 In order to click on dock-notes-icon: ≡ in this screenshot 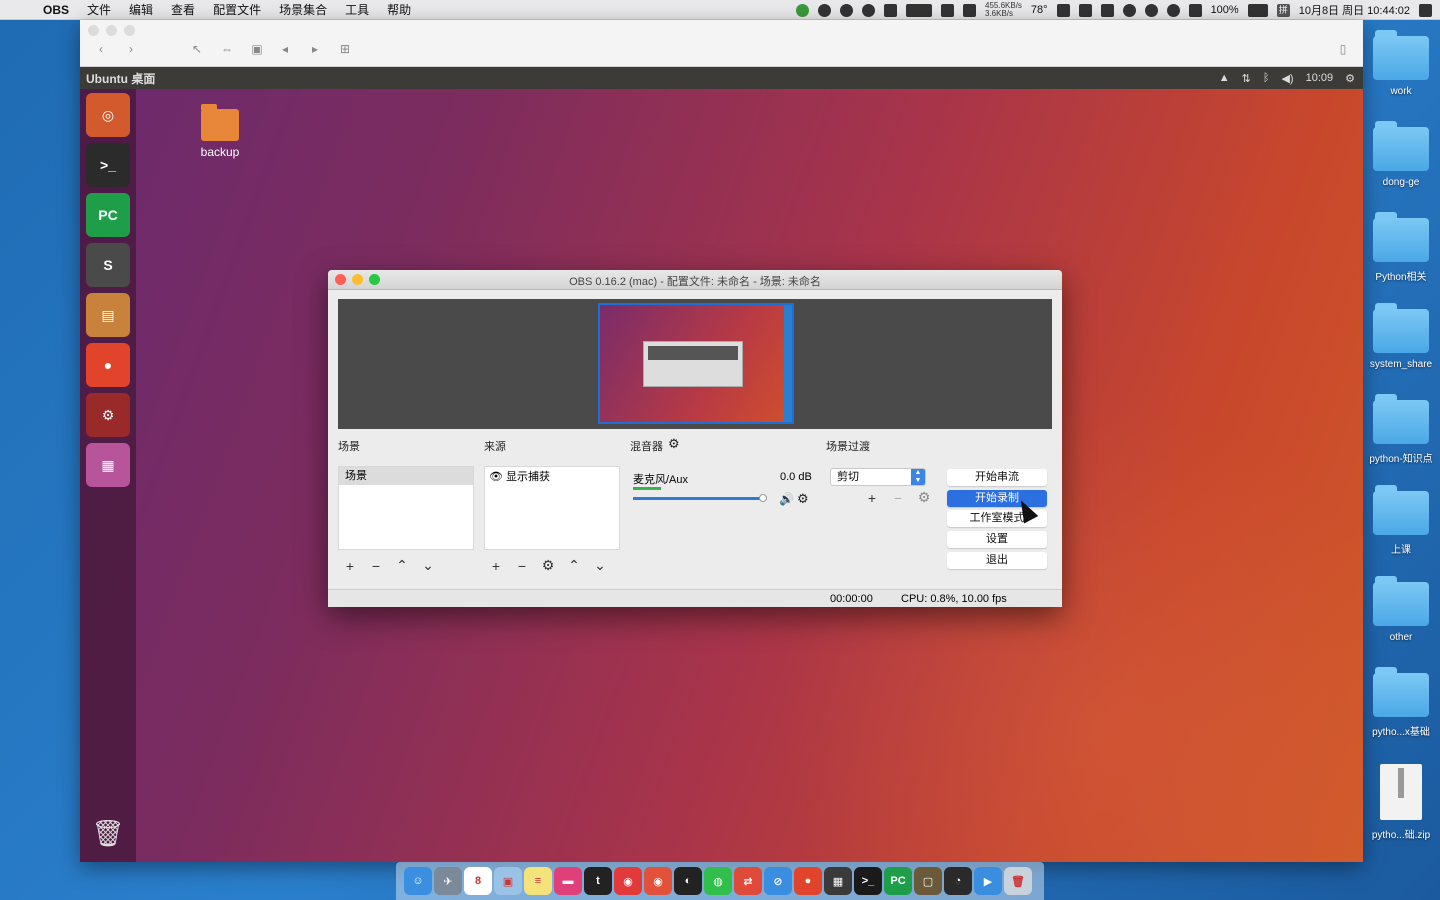, I will do `click(538, 881)`.